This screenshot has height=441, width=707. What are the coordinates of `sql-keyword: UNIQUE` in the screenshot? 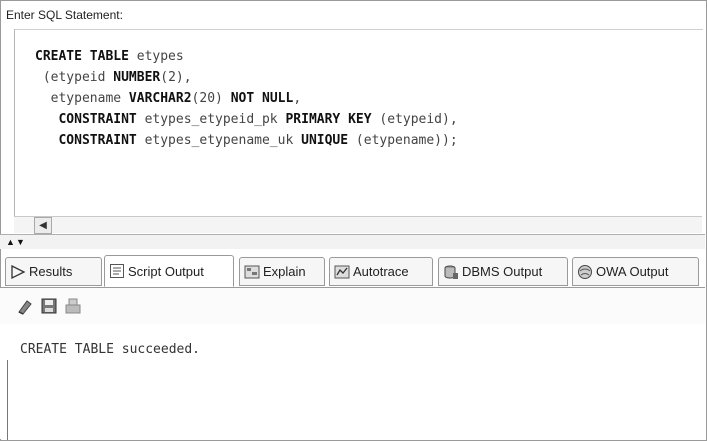 It's located at (325, 140).